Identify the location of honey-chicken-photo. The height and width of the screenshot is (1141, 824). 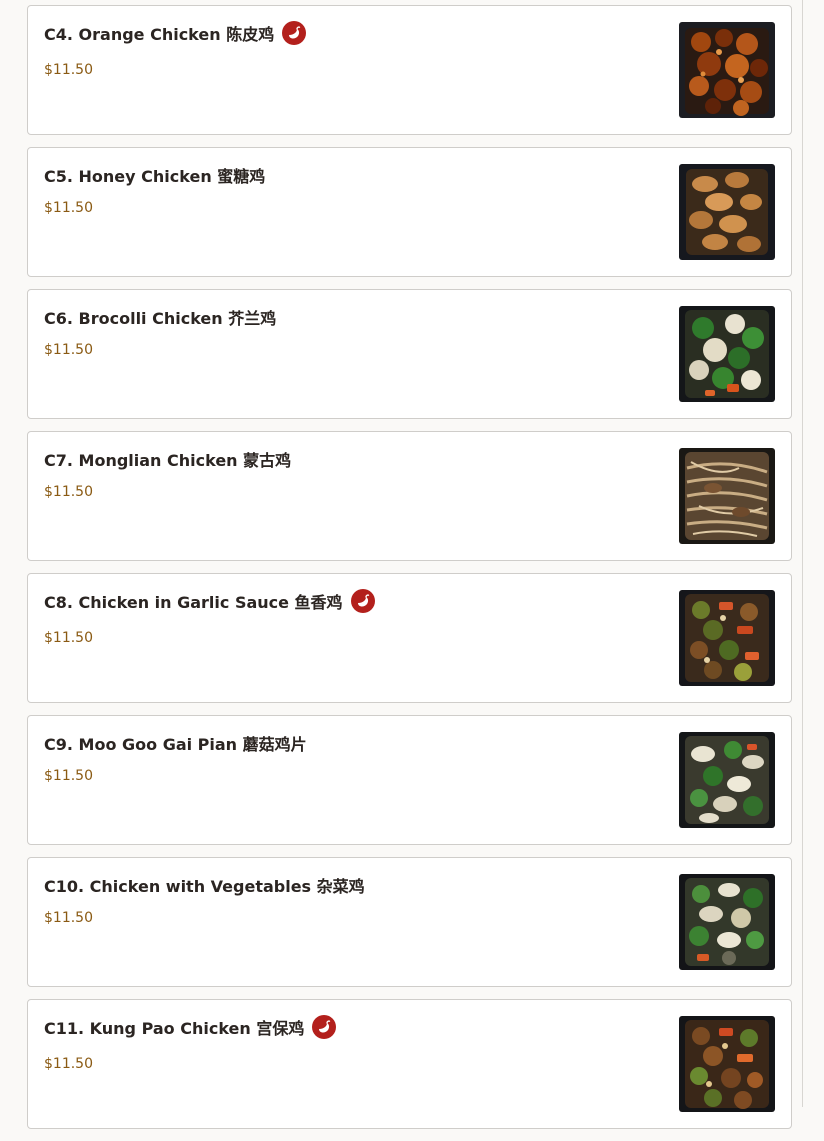
(727, 212).